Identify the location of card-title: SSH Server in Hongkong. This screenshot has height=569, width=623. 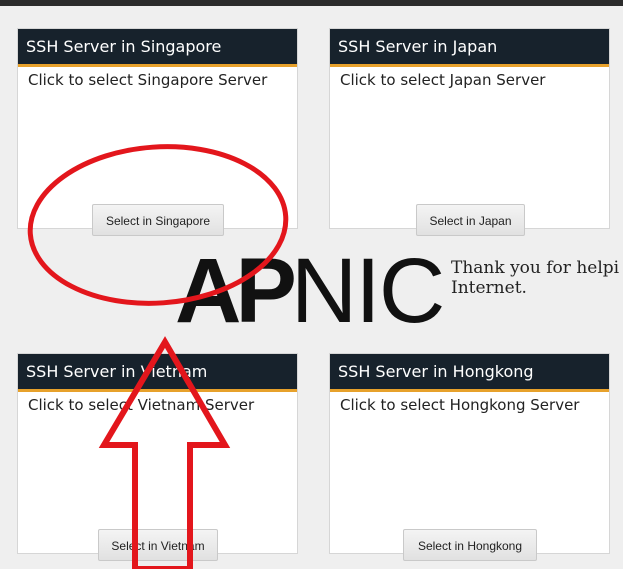
(469, 373).